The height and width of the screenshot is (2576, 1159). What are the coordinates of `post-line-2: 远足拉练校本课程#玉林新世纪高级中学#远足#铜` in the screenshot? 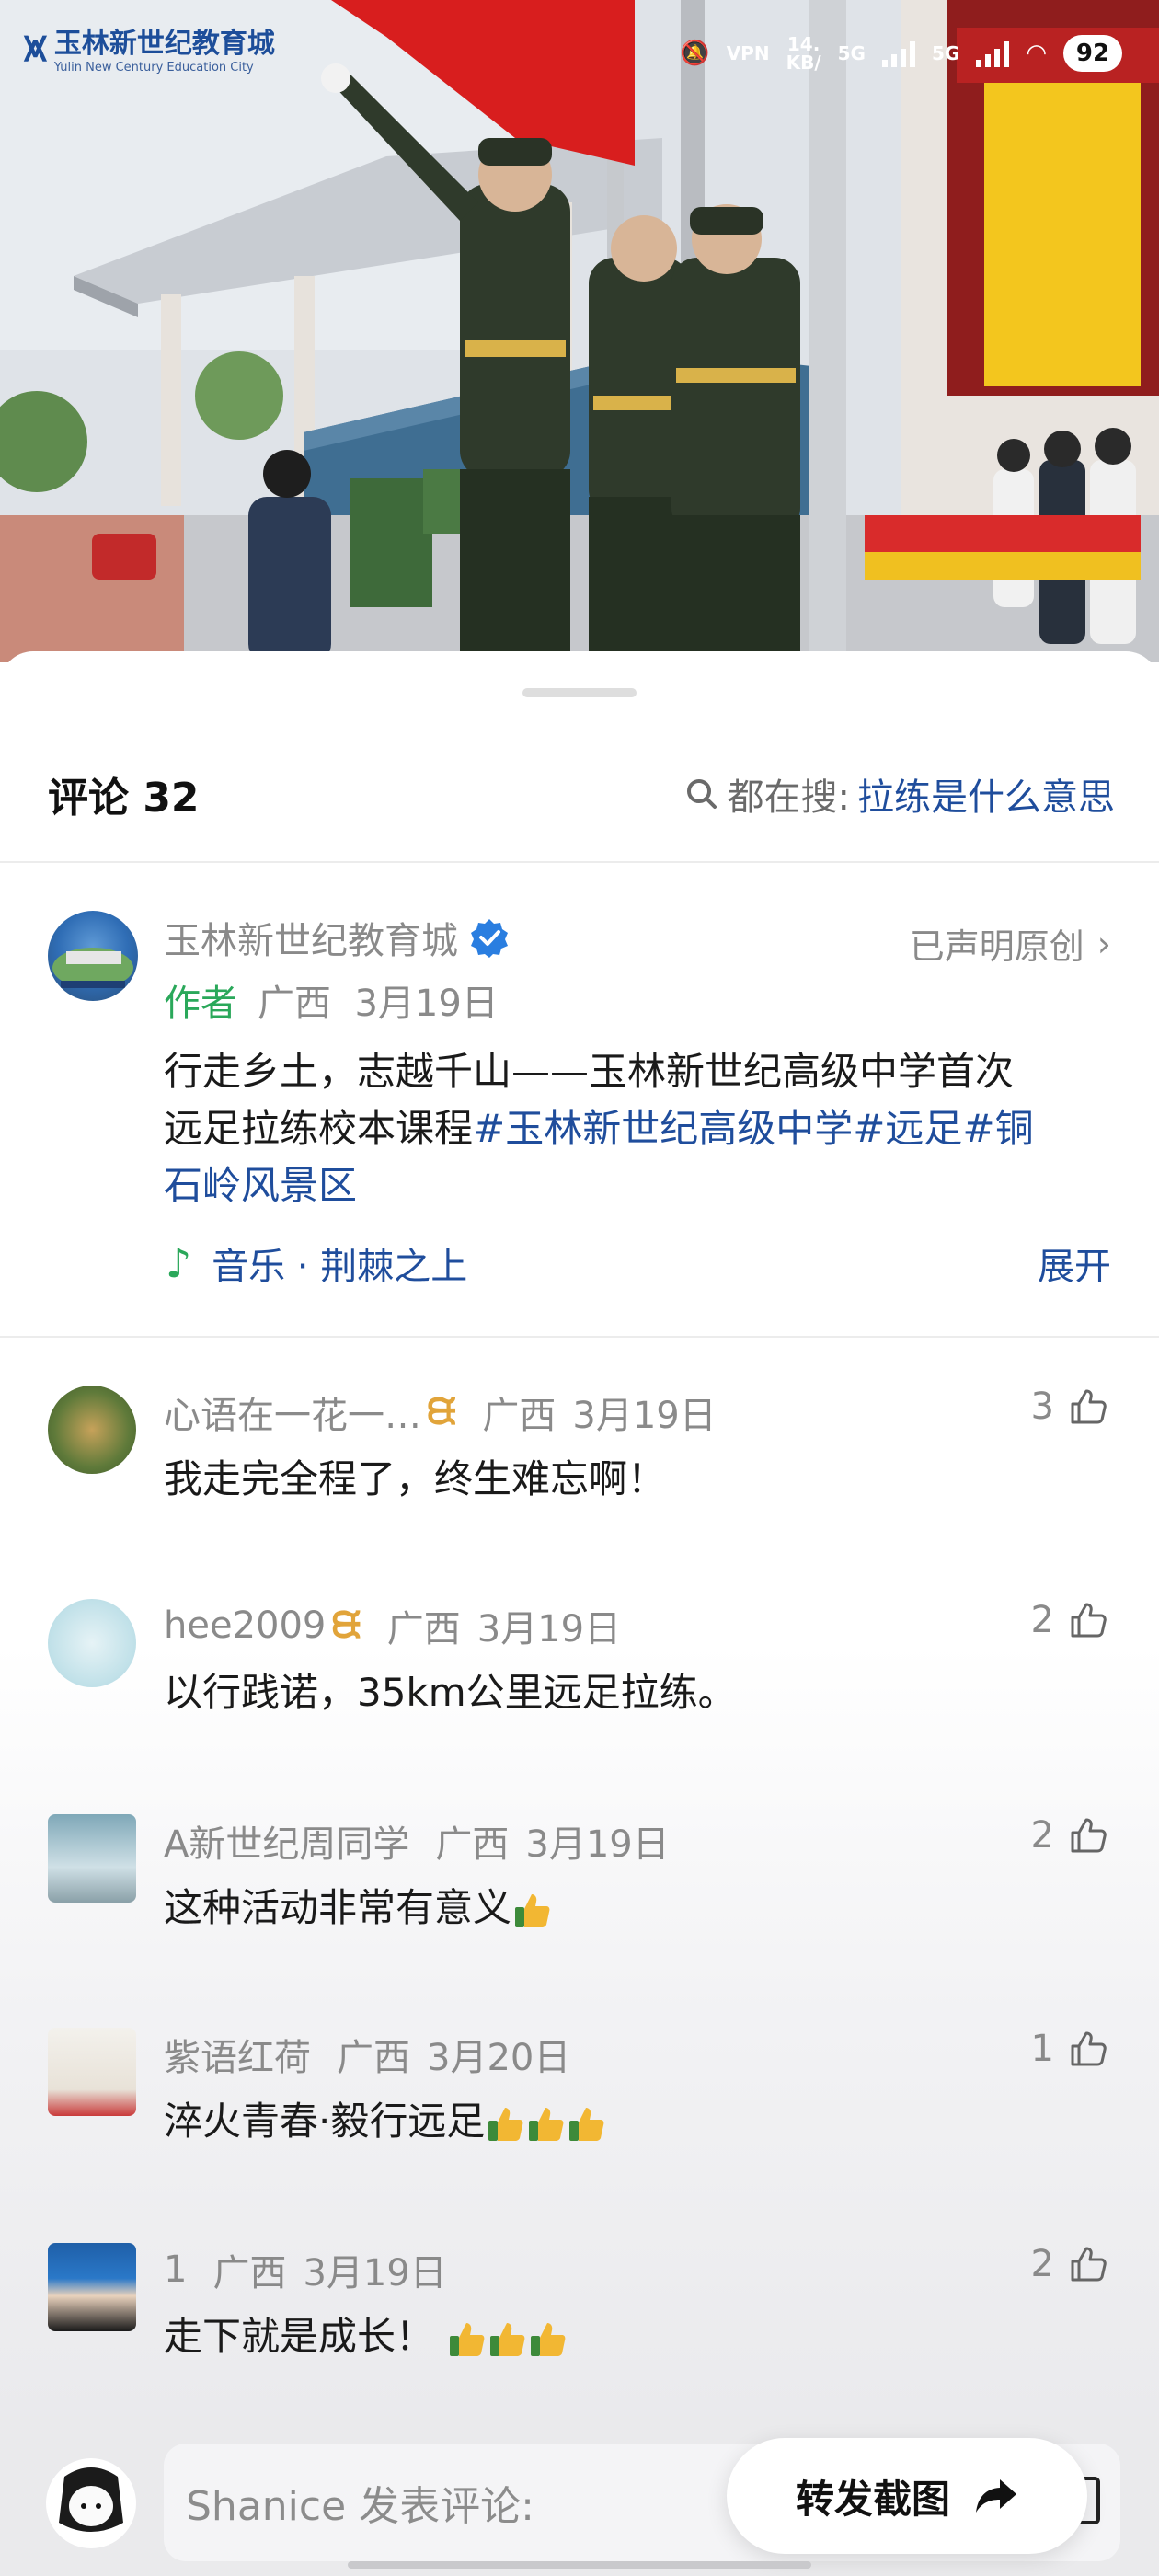 It's located at (599, 1128).